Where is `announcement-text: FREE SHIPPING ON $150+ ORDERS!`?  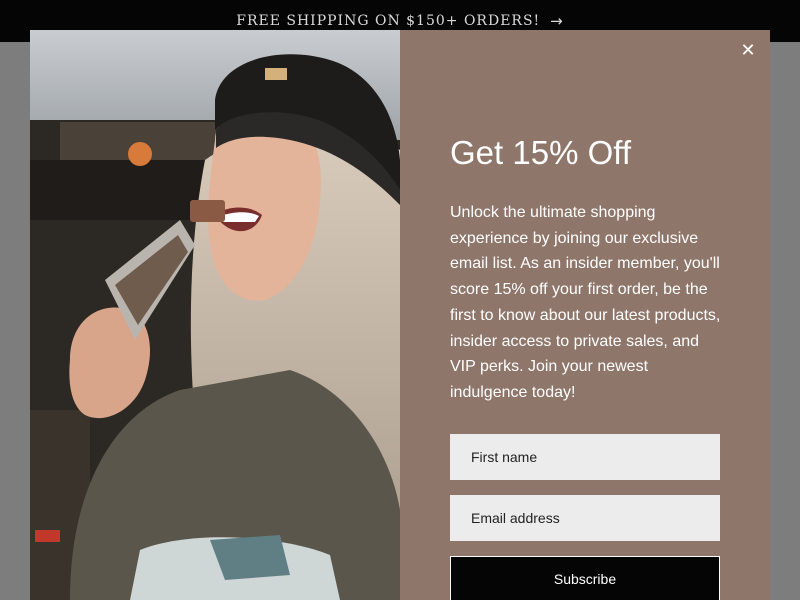 announcement-text: FREE SHIPPING ON $150+ ORDERS! is located at coordinates (388, 21).